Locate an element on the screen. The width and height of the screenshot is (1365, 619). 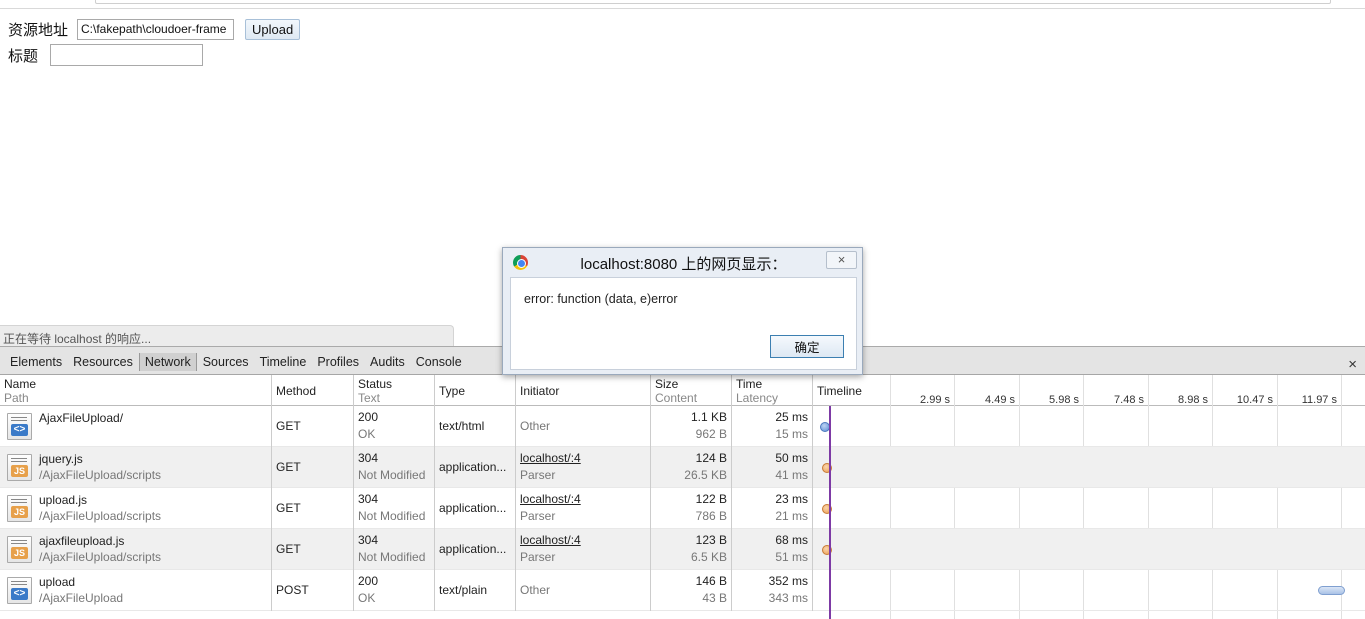
type-cell: text/html is located at coordinates (475, 426).